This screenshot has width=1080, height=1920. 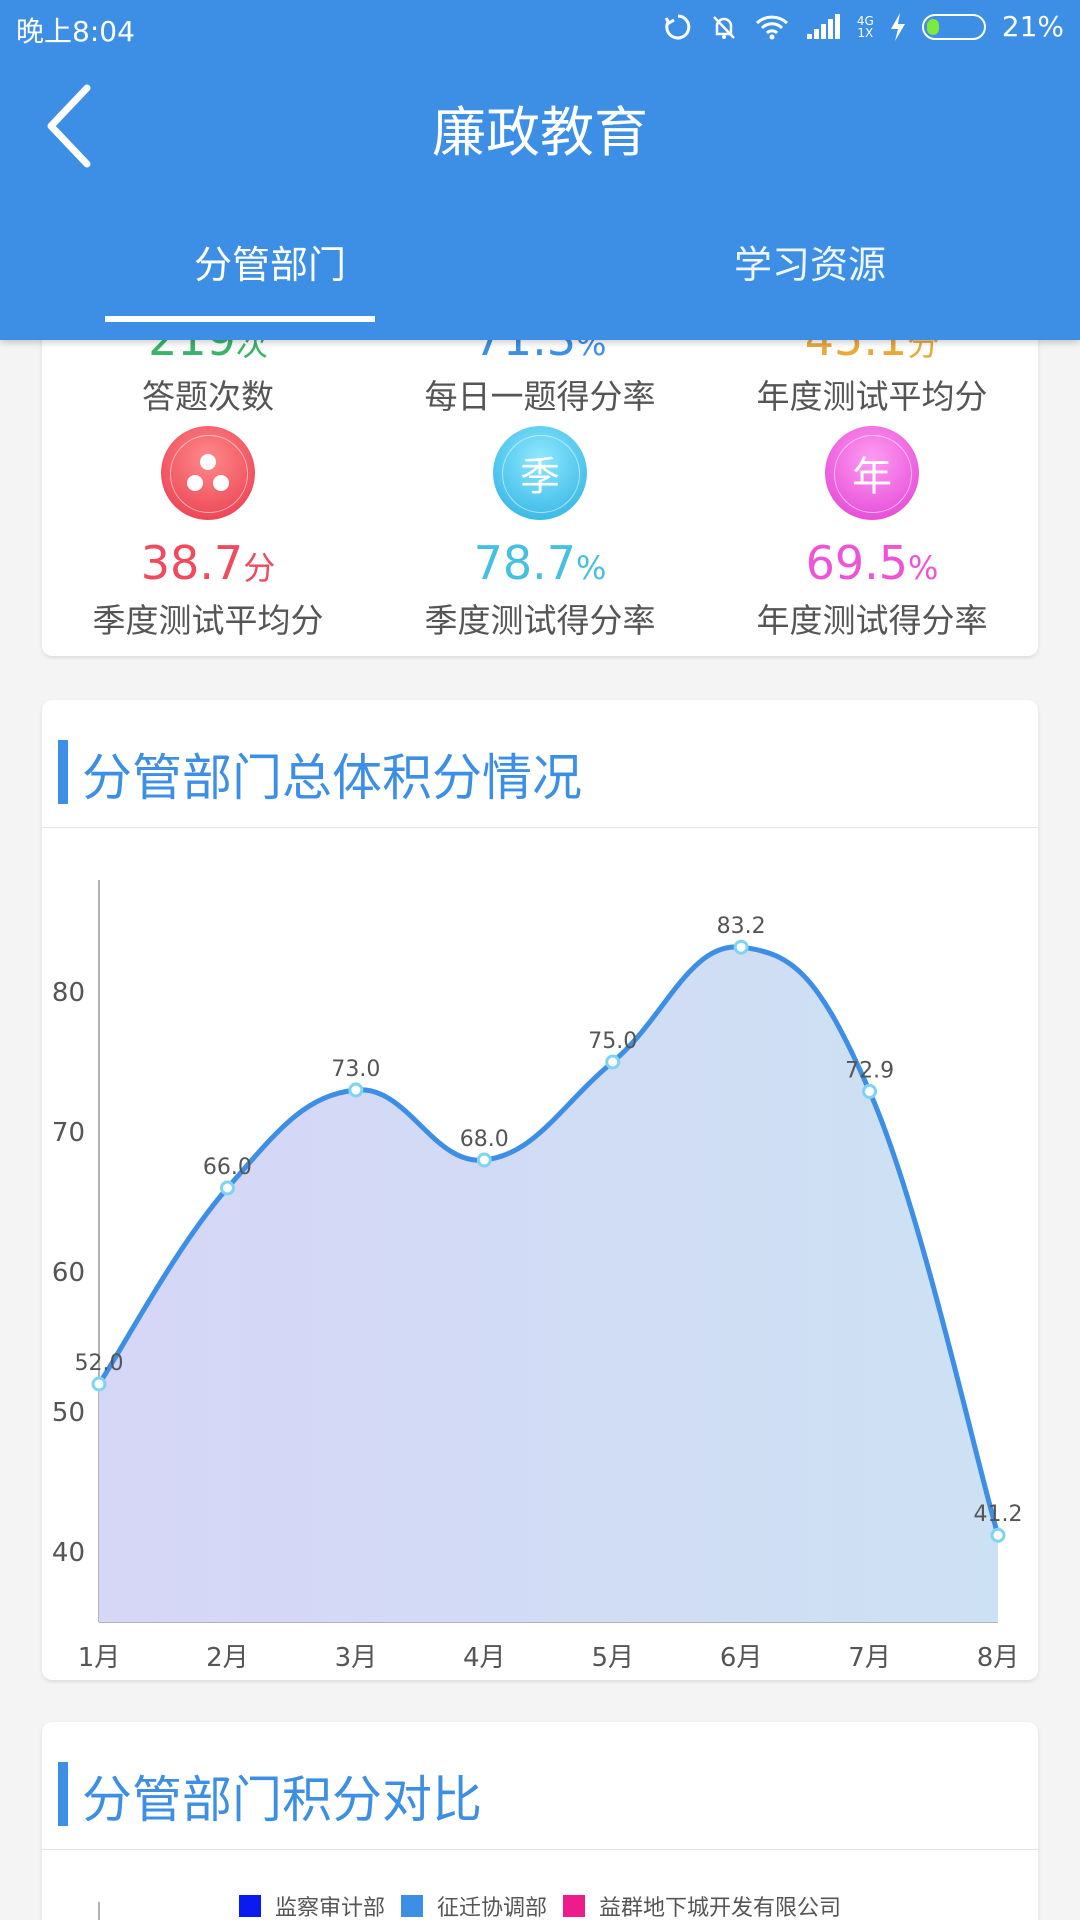 What do you see at coordinates (872, 620) in the screenshot?
I see `stat-label: 年度测试得分率` at bounding box center [872, 620].